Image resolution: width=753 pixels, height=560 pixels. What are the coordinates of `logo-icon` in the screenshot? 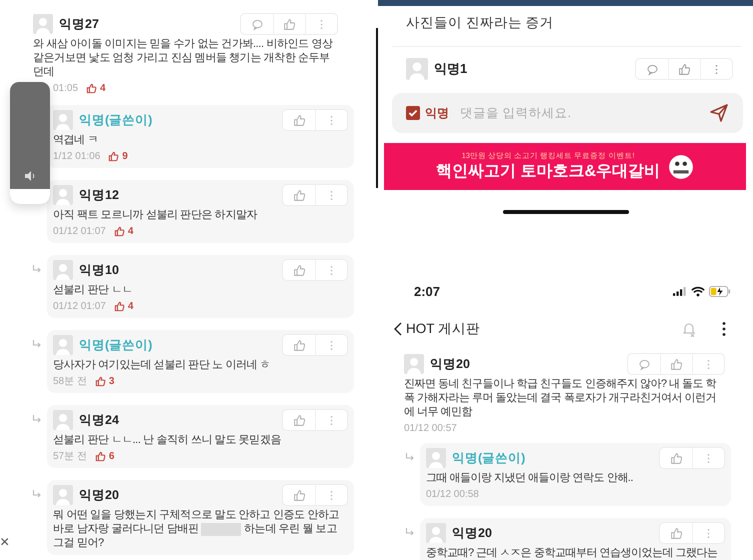 It's located at (681, 167).